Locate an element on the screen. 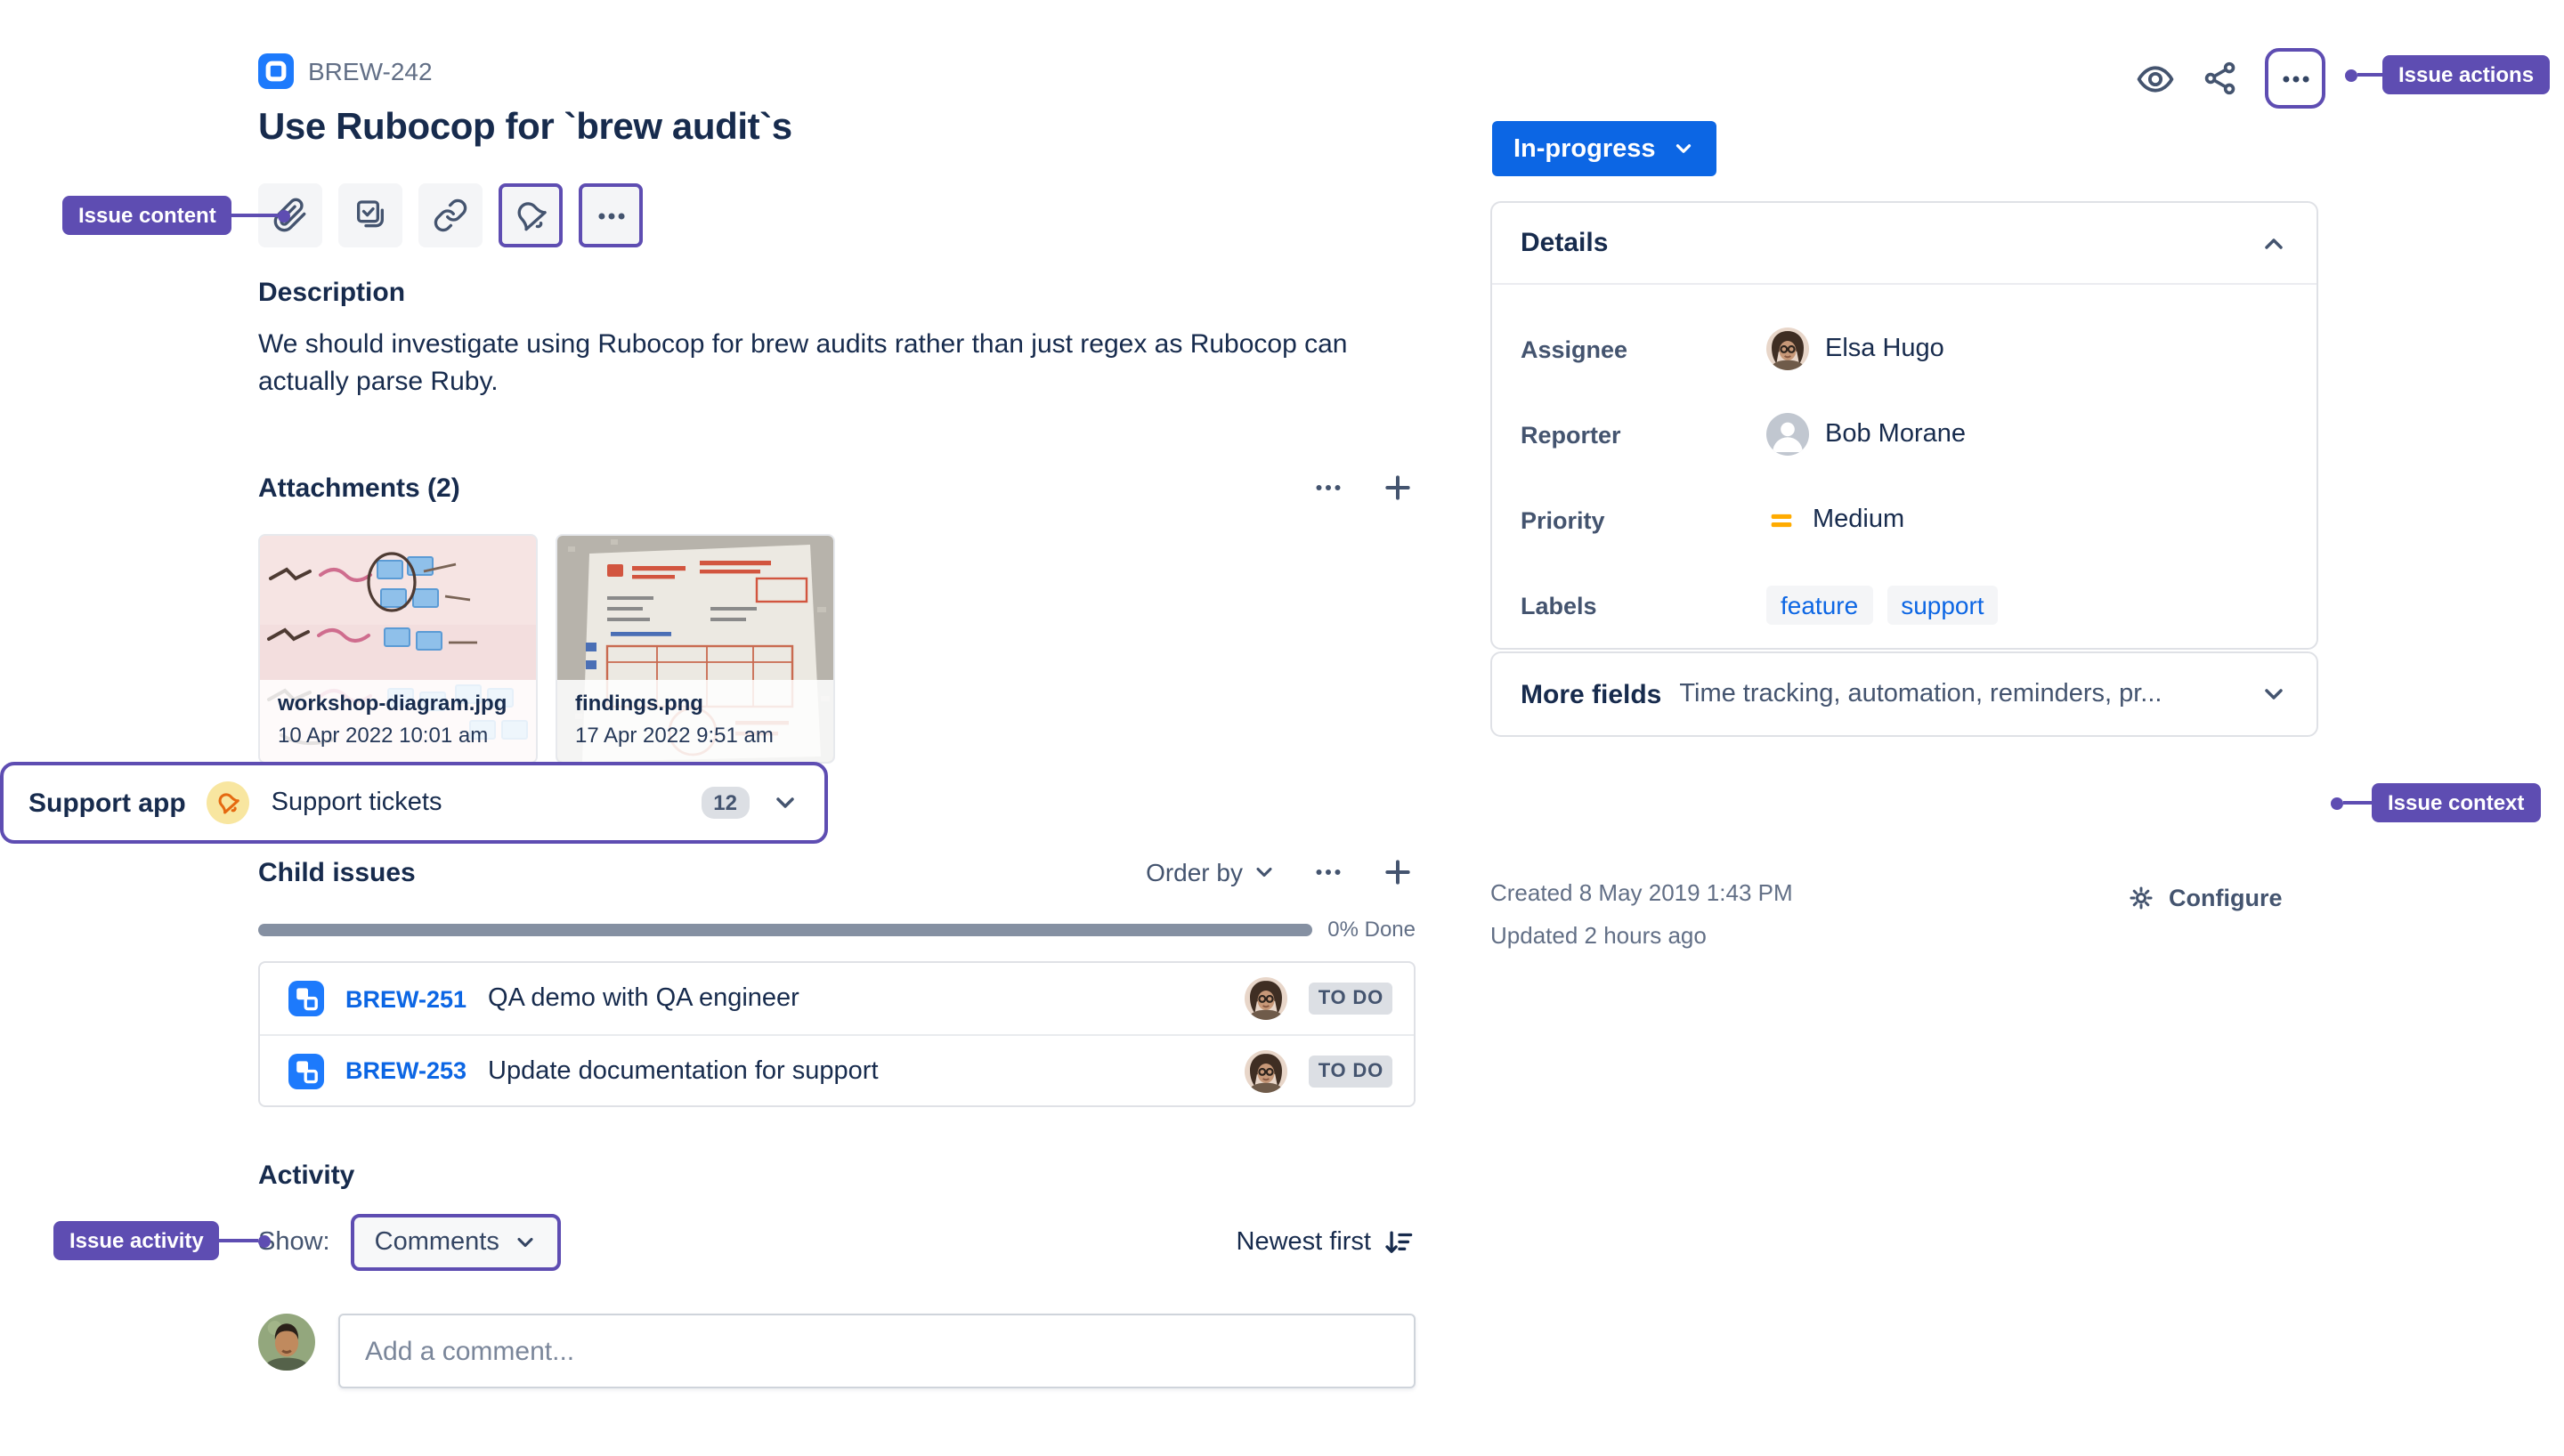 The image size is (2564, 1456). issue-key: BREW-242 is located at coordinates (370, 71).